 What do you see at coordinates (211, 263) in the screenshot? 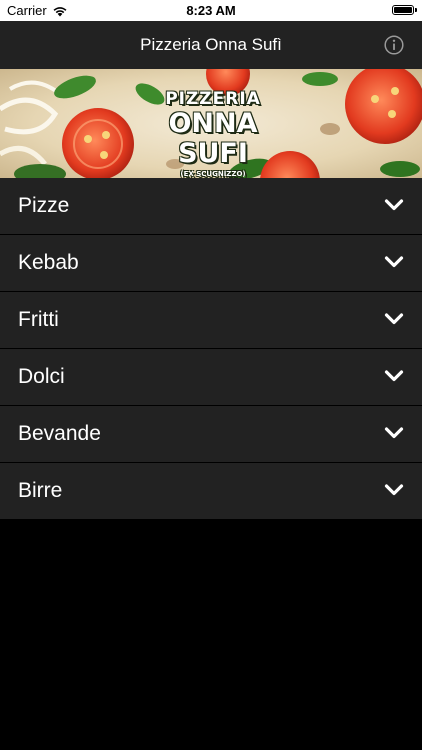
I see `category-row-kebab: Kebab` at bounding box center [211, 263].